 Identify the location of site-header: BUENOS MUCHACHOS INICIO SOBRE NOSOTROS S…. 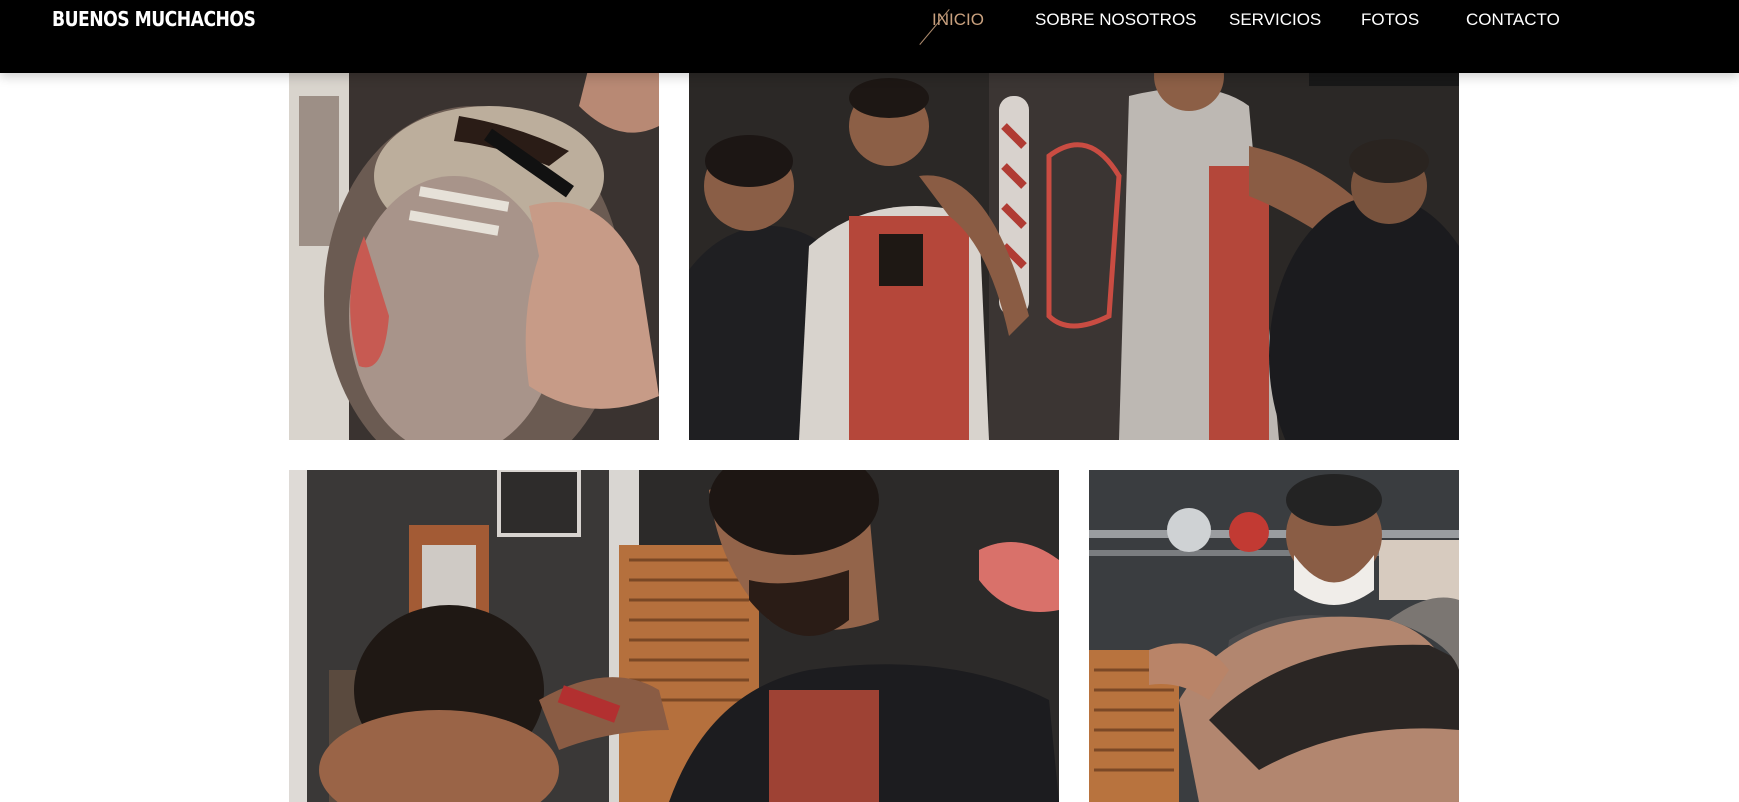
(869, 36).